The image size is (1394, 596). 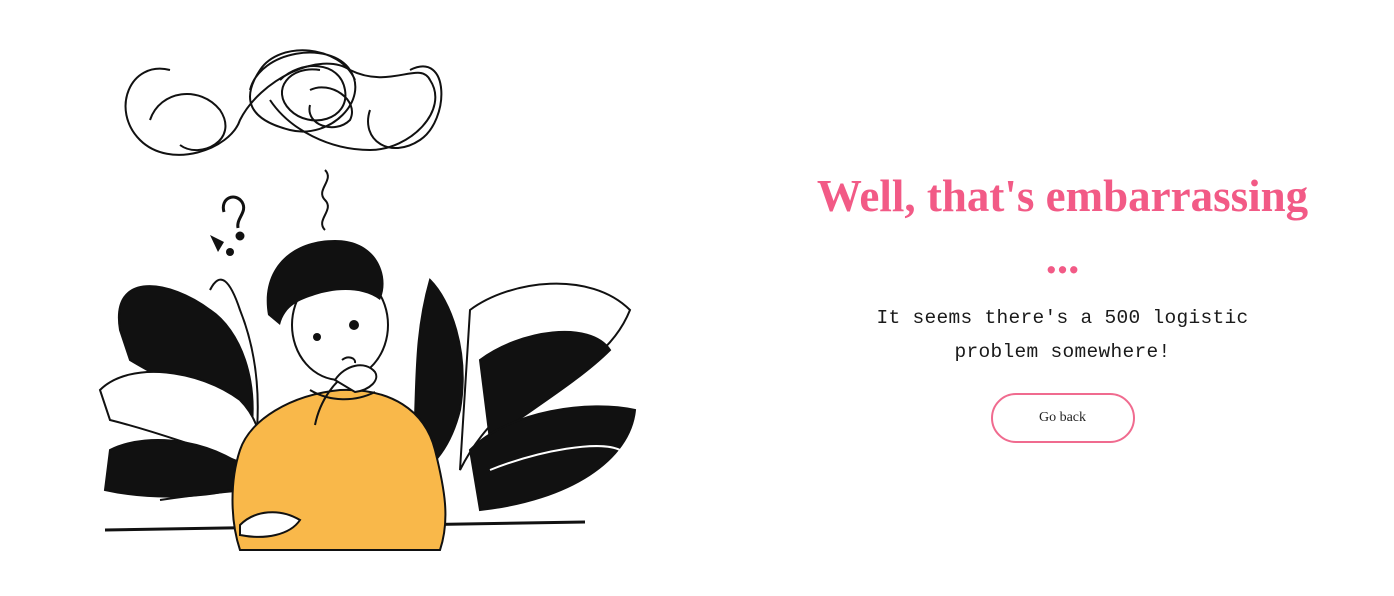 I want to click on exclamation-icon, so click(x=222, y=245).